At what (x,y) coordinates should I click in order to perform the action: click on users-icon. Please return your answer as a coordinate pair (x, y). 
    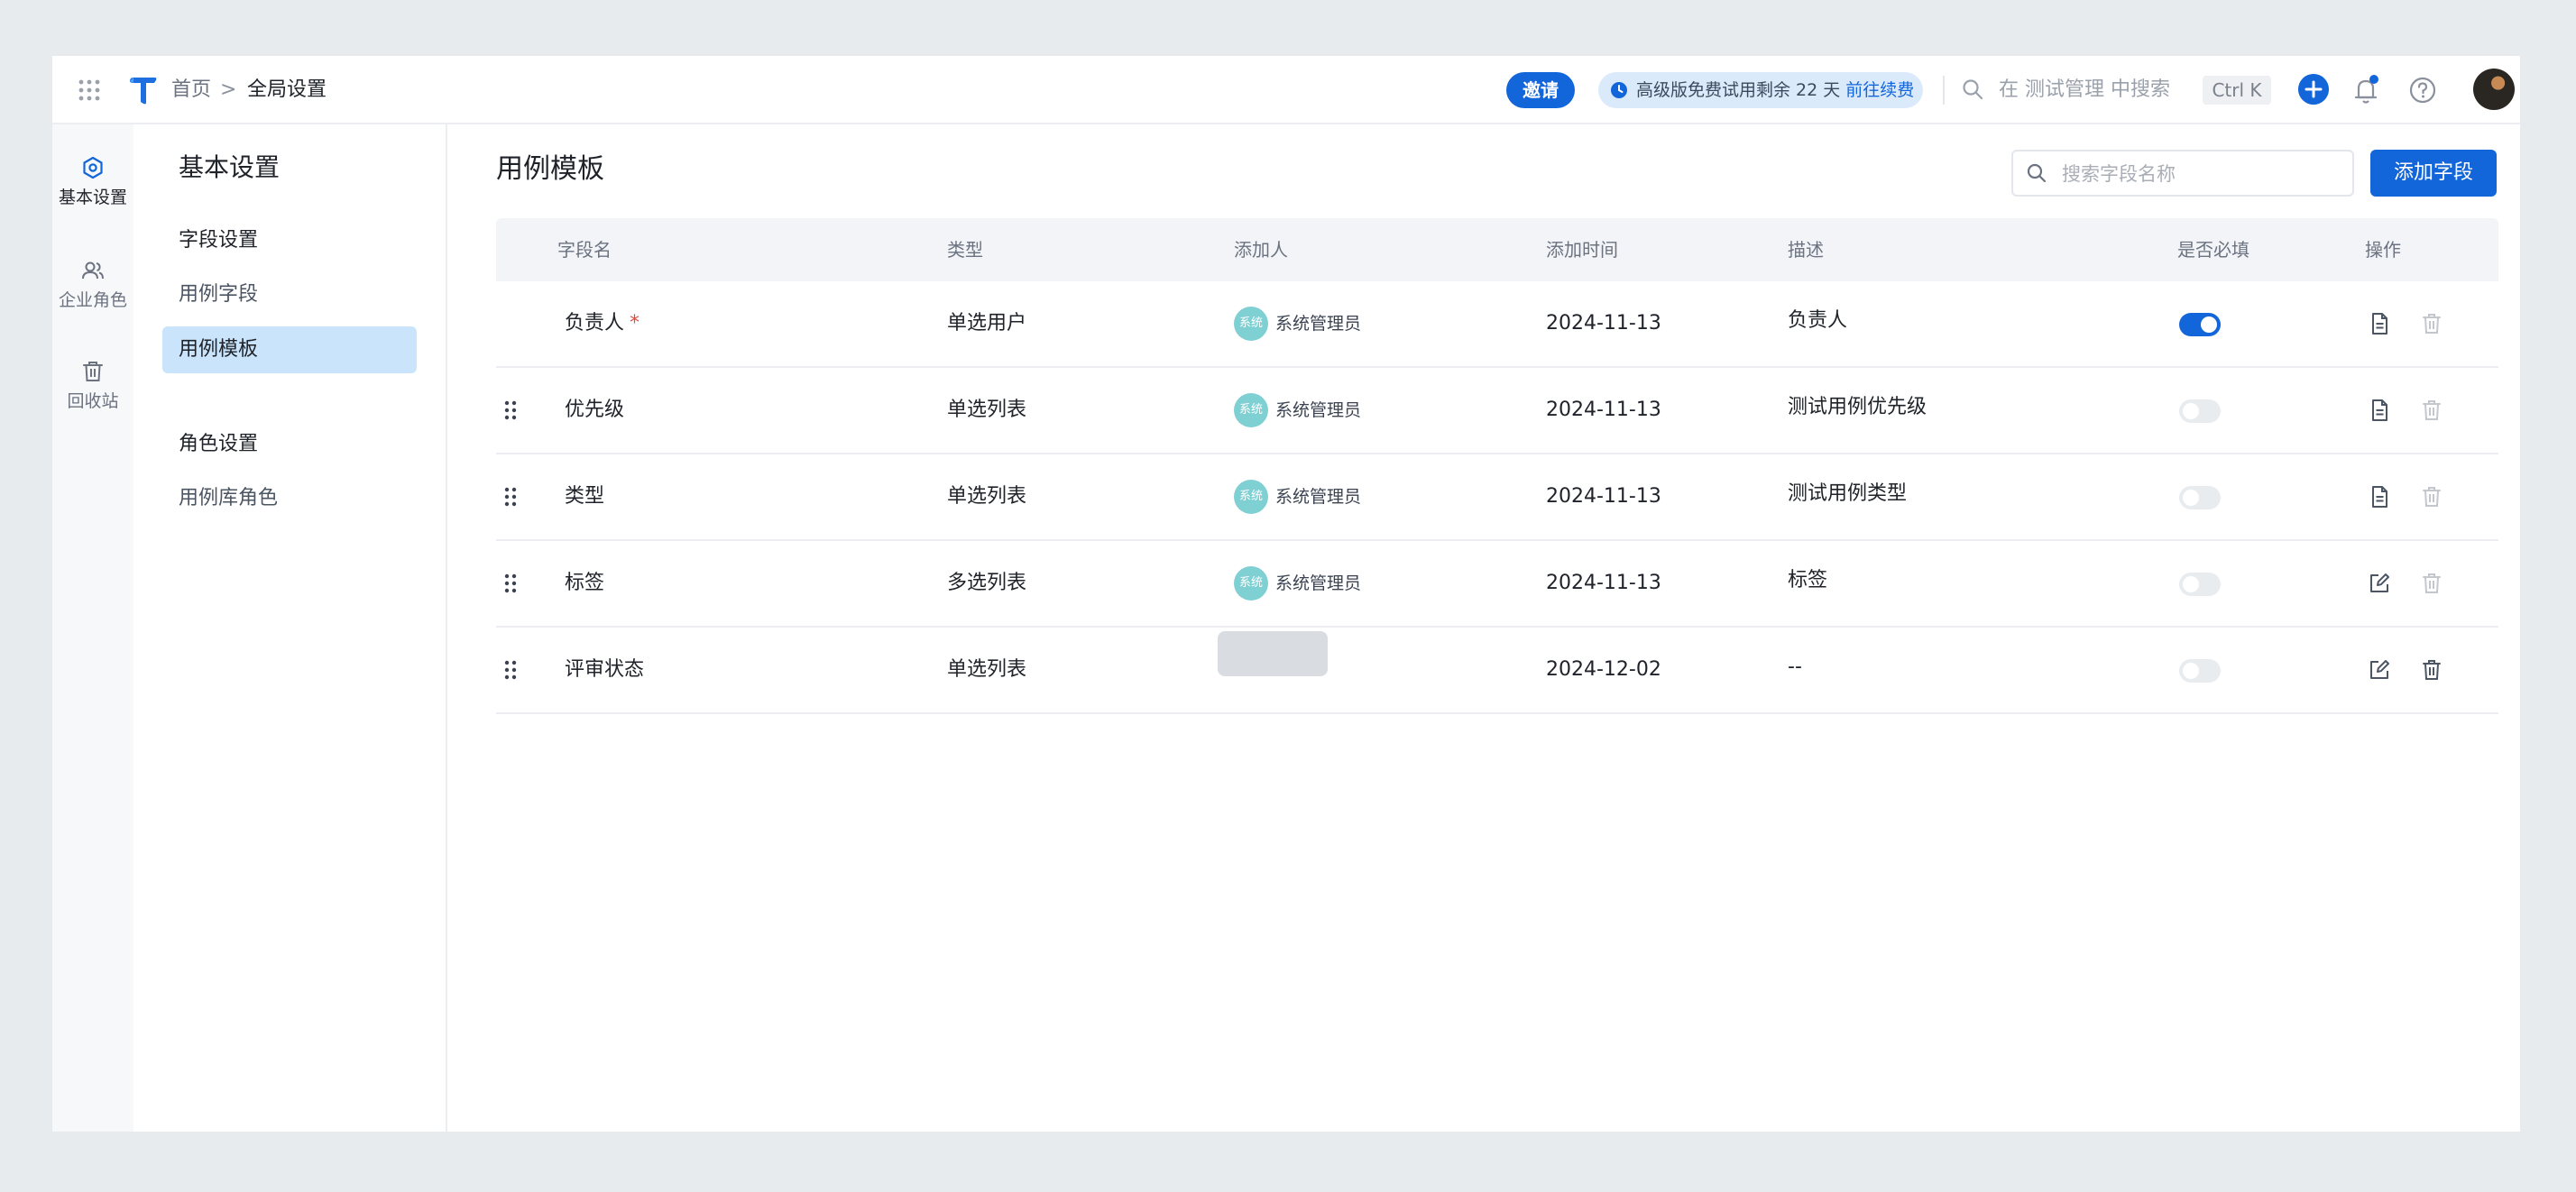
    Looking at the image, I should click on (93, 271).